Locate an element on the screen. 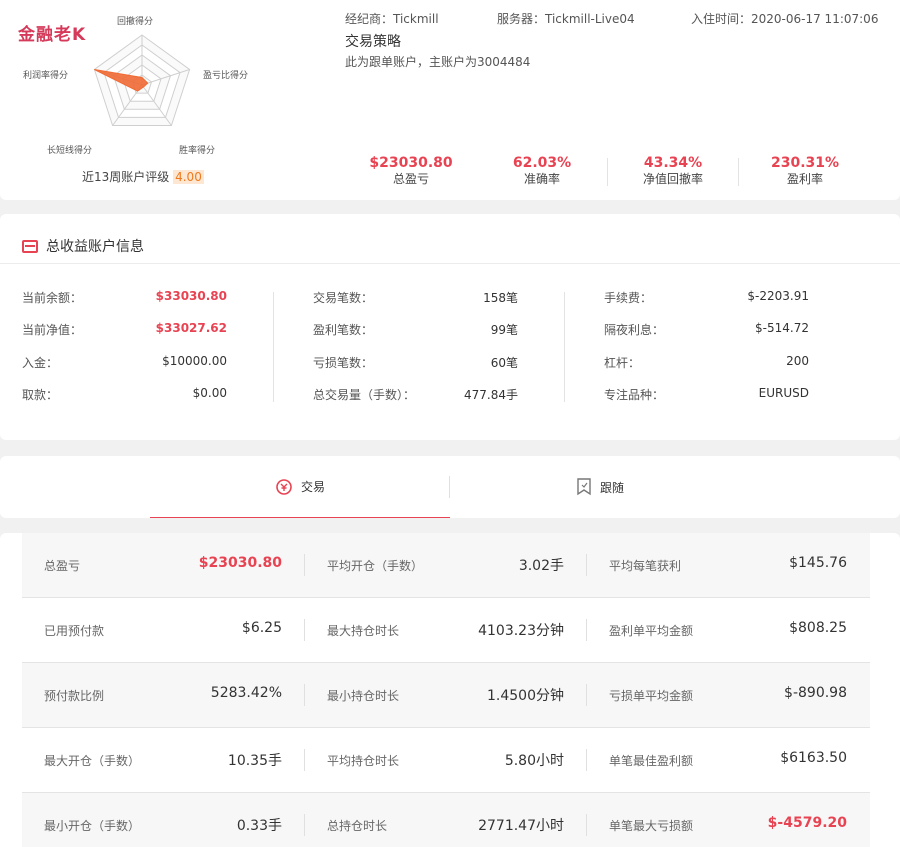  stat-cell-value: $6.25 is located at coordinates (261, 628).